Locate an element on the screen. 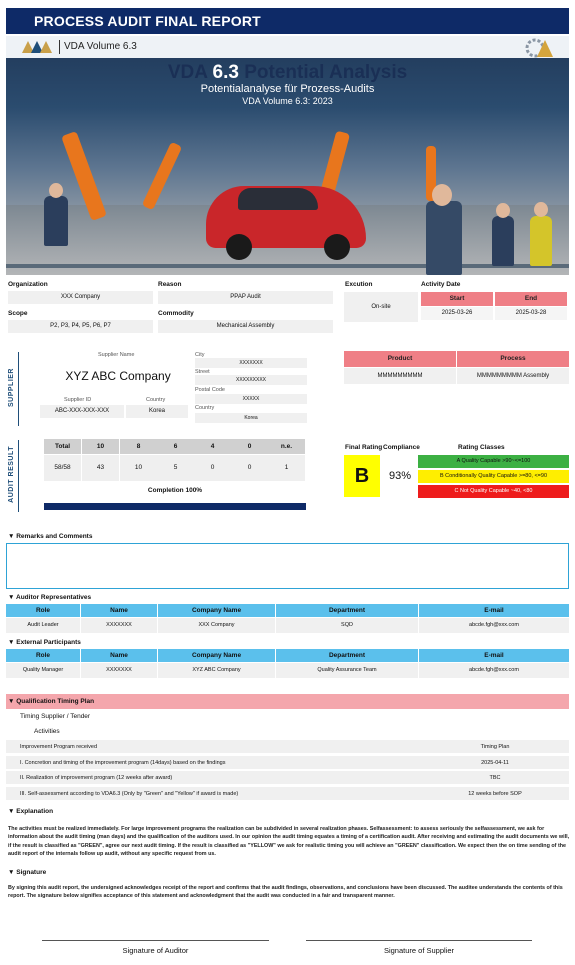 This screenshot has width=575, height=965. auditors-cell: XXX Company is located at coordinates (216, 625).